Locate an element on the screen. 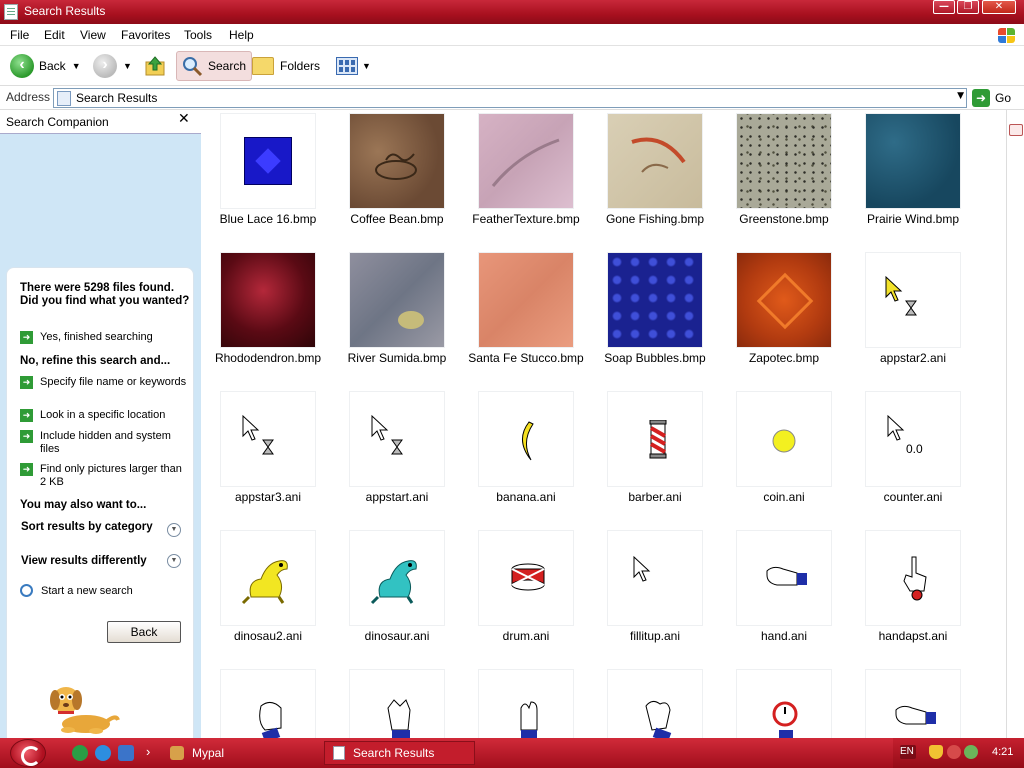  drum-thumbnail-icon is located at coordinates (526, 578).